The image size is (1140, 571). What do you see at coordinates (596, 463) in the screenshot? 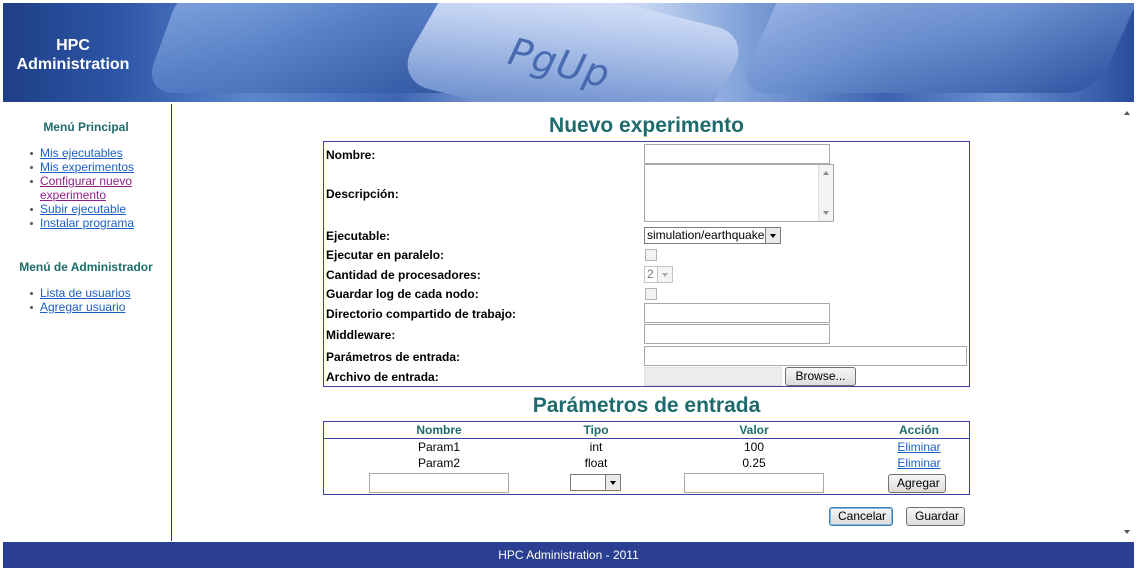
I see `cell-tipo: float` at bounding box center [596, 463].